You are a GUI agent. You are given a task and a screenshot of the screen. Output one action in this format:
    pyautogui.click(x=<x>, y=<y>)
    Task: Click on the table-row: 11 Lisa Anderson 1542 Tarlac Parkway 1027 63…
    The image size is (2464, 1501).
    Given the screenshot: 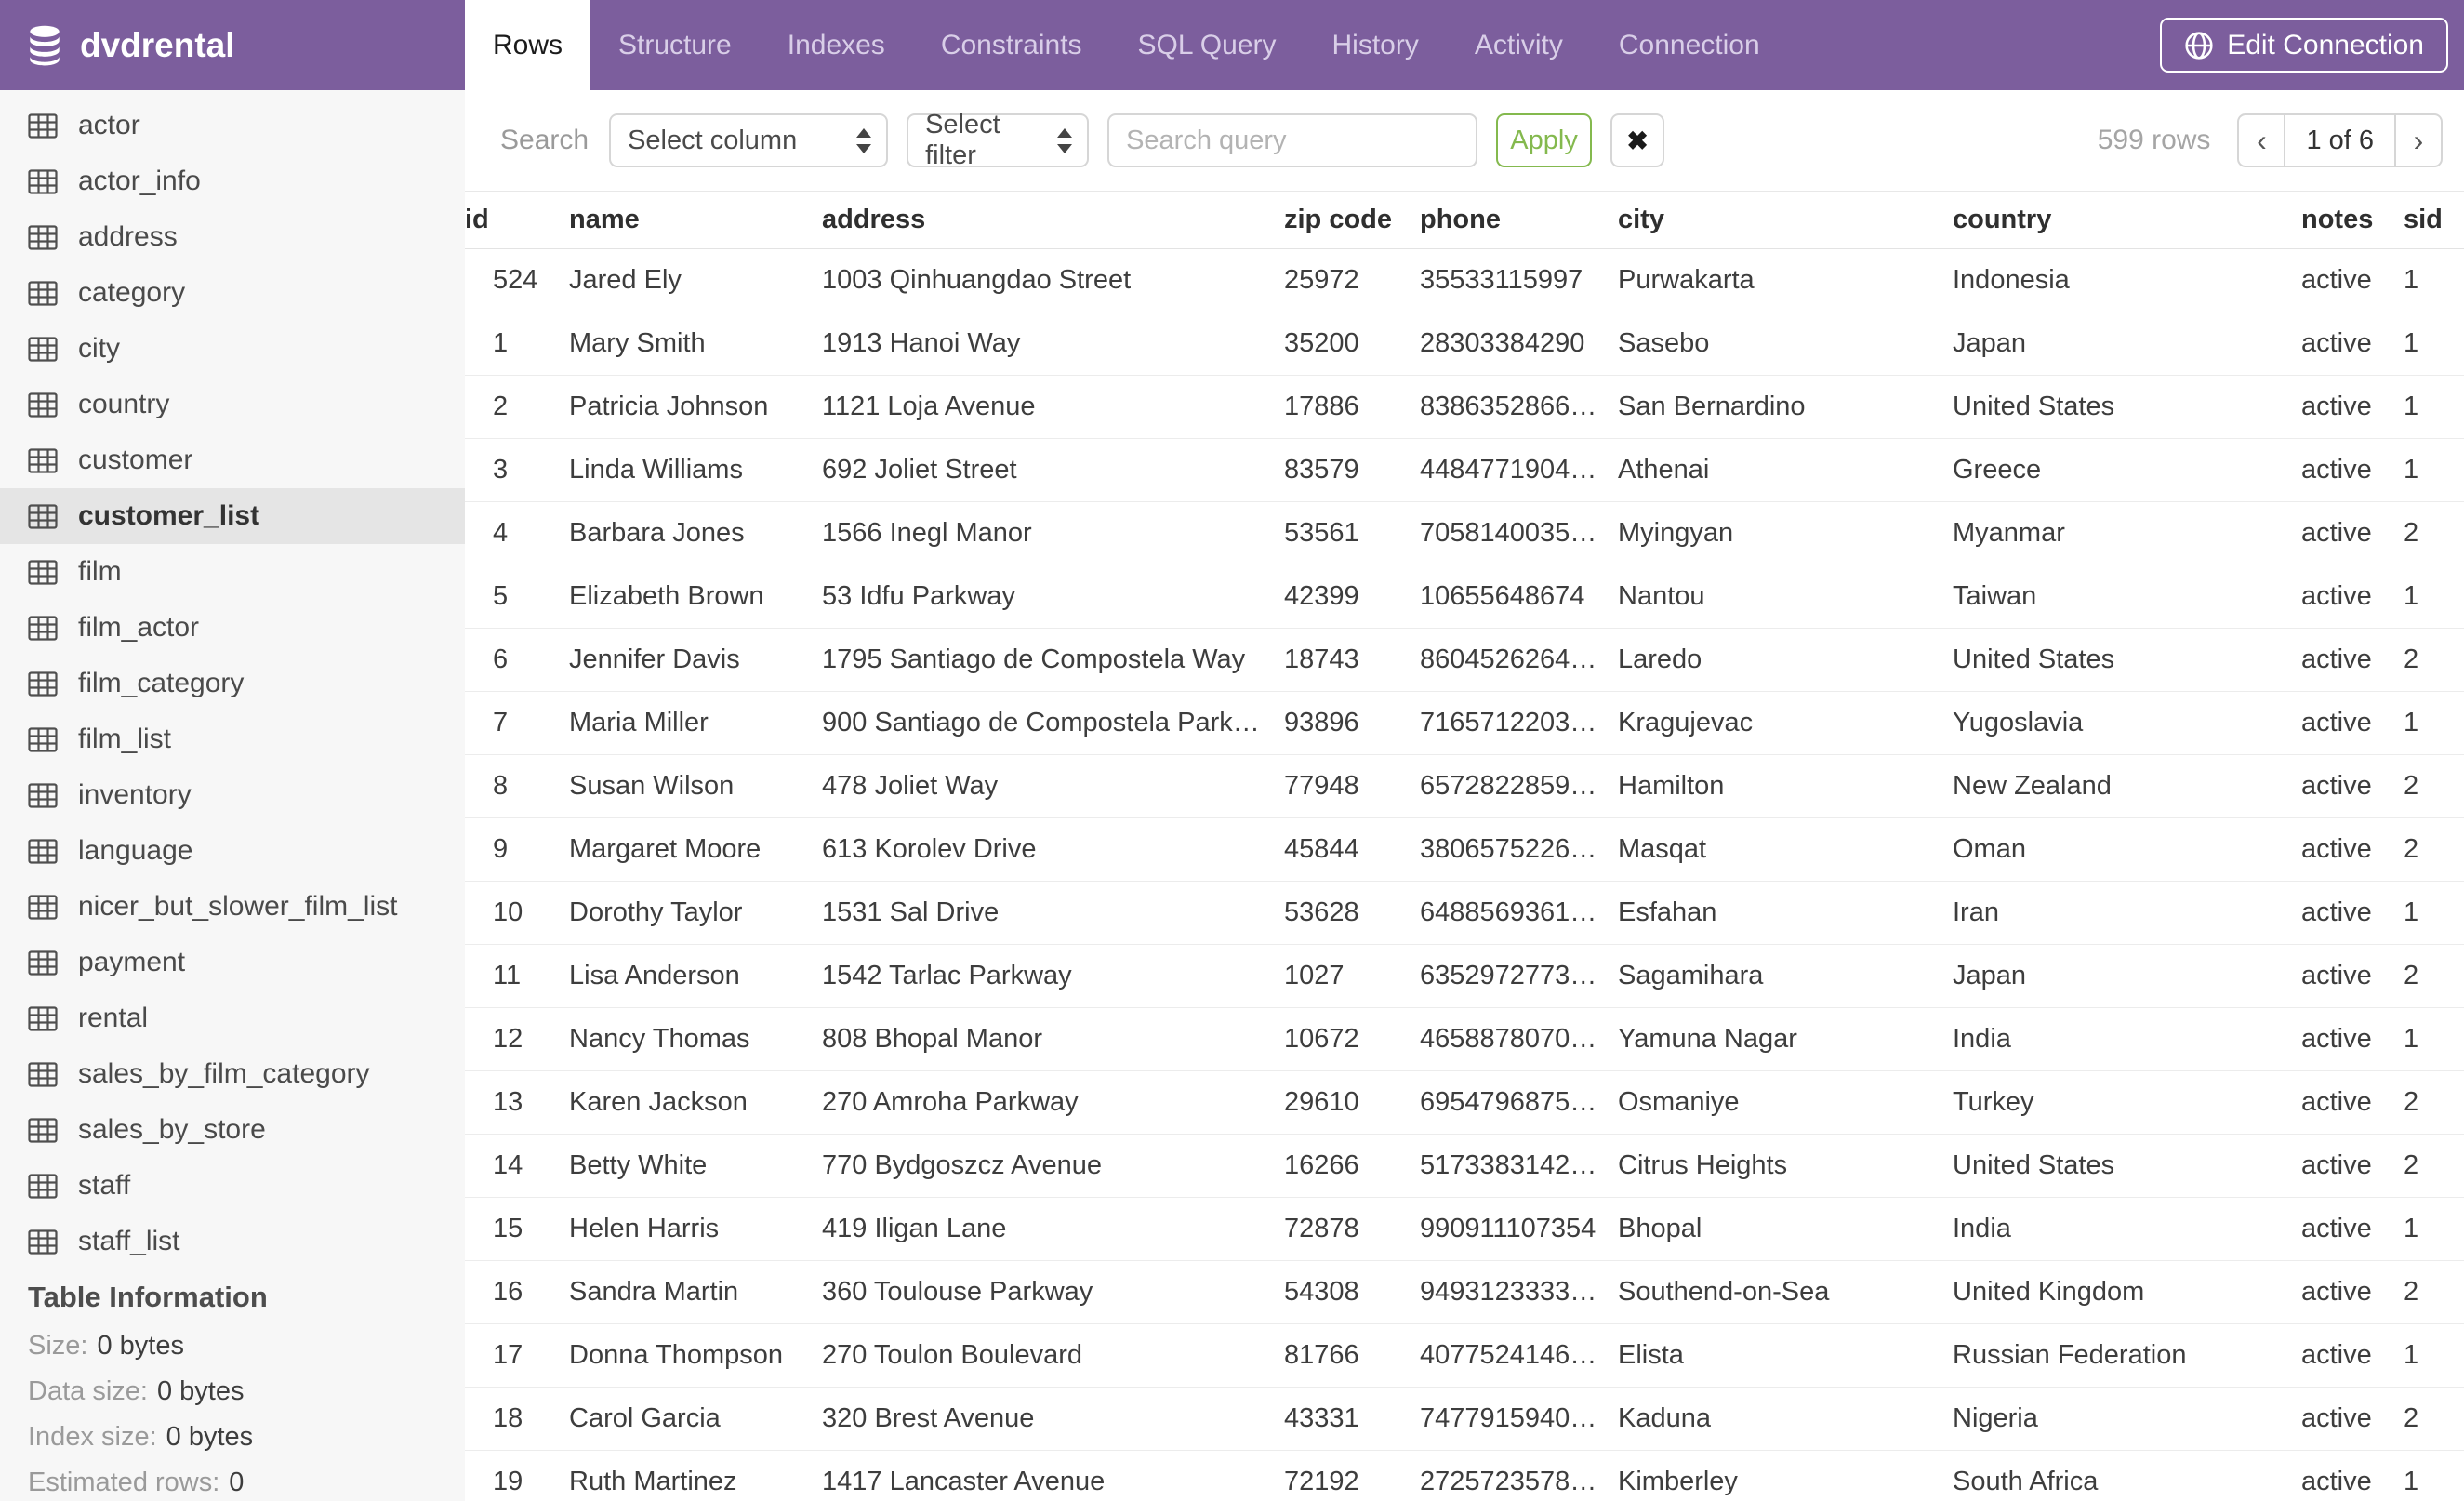 What is the action you would take?
    pyautogui.click(x=1464, y=976)
    